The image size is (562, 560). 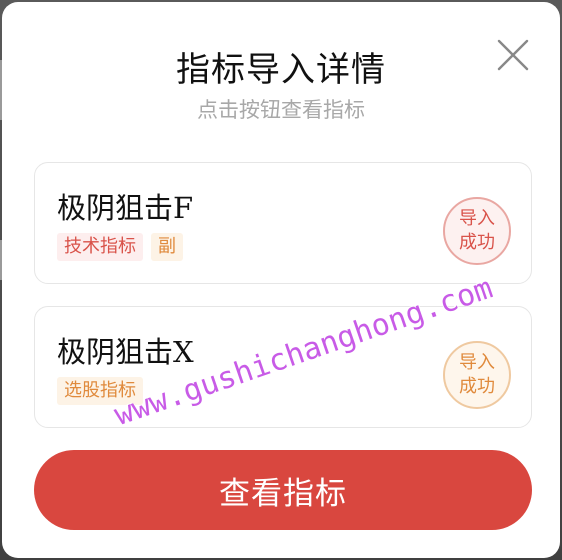 What do you see at coordinates (125, 208) in the screenshot?
I see `indicator-name: 极阴狙击F` at bounding box center [125, 208].